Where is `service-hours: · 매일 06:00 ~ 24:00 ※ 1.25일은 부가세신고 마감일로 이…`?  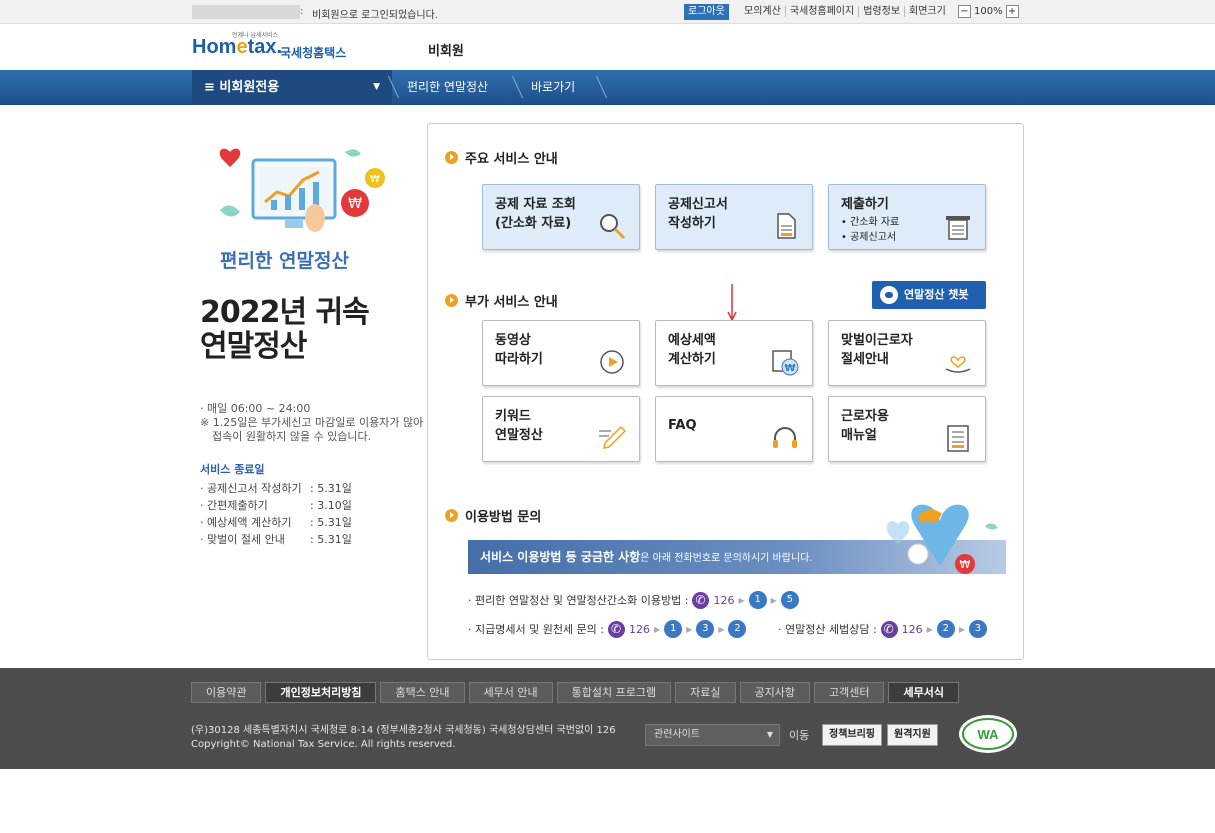 service-hours: · 매일 06:00 ~ 24:00 ※ 1.25일은 부가세신고 마감일로 이… is located at coordinates (312, 422).